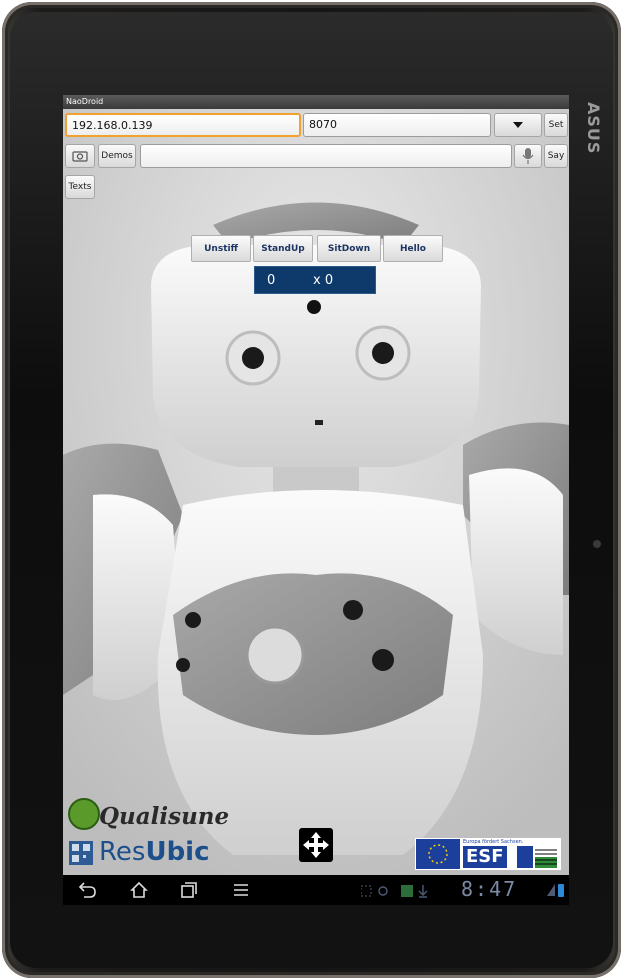 This screenshot has height=980, width=623. What do you see at coordinates (88, 890) in the screenshot?
I see `back-icon` at bounding box center [88, 890].